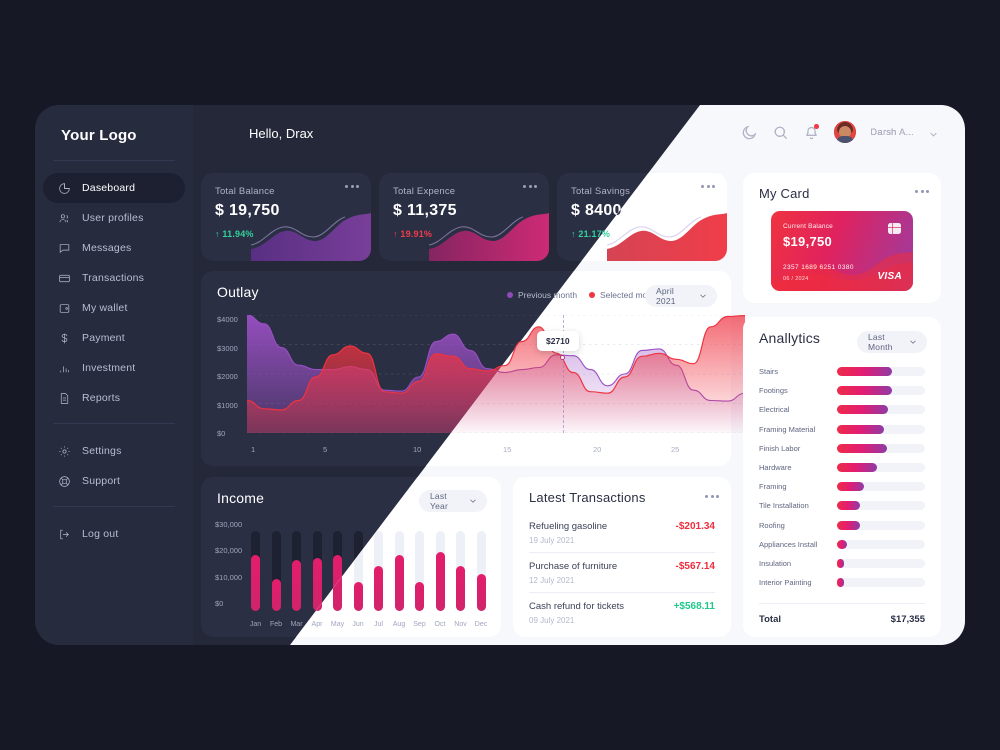 This screenshot has width=1000, height=750. What do you see at coordinates (811, 132) in the screenshot?
I see `bell-icon` at bounding box center [811, 132].